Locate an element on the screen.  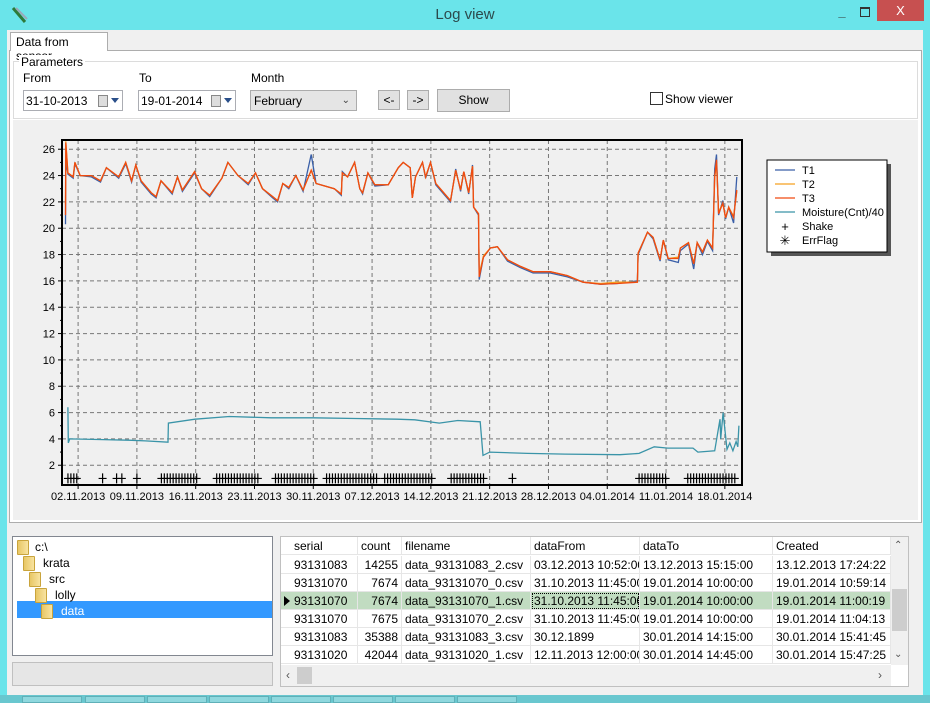
scroll-down-icon: ⌄ is located at coordinates (898, 654).